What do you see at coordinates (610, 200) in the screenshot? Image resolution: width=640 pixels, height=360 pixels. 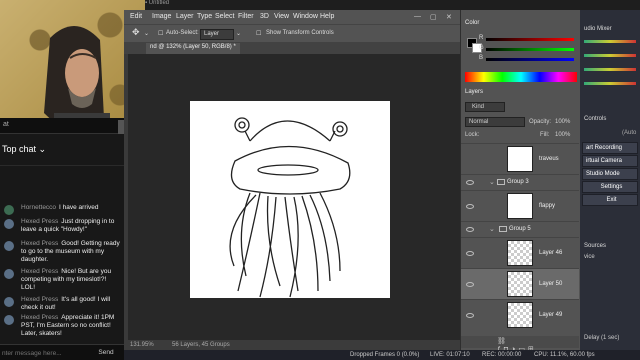 I see `exit-button: Exit` at bounding box center [610, 200].